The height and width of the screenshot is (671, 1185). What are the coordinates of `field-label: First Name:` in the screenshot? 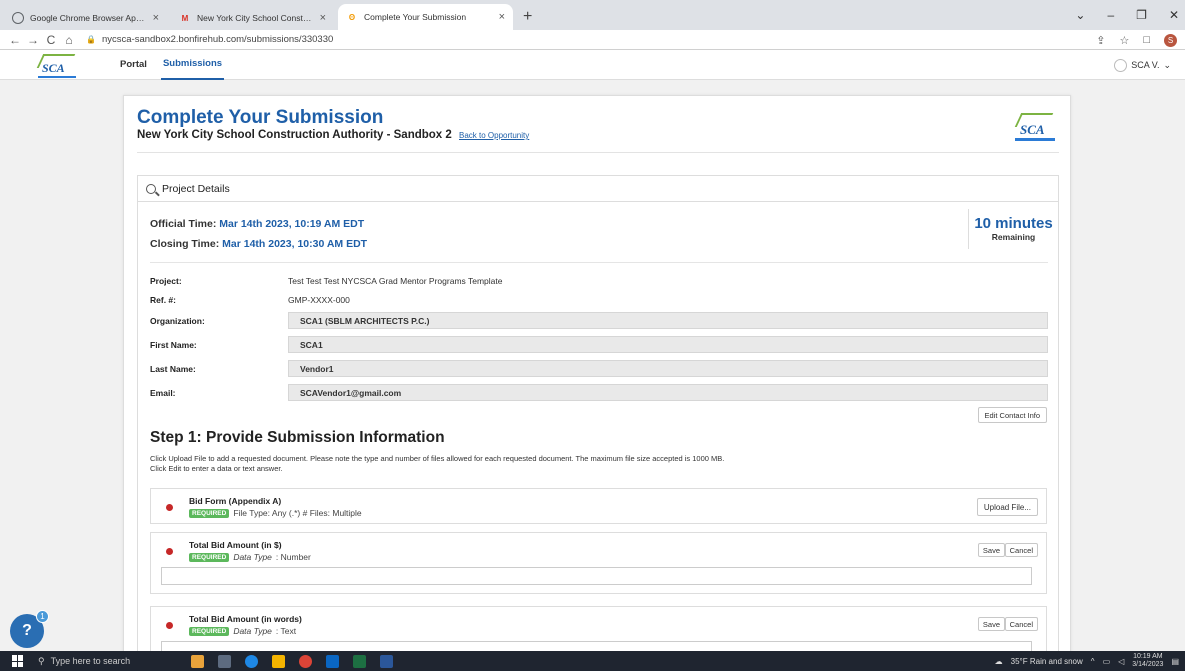 It's located at (173, 344).